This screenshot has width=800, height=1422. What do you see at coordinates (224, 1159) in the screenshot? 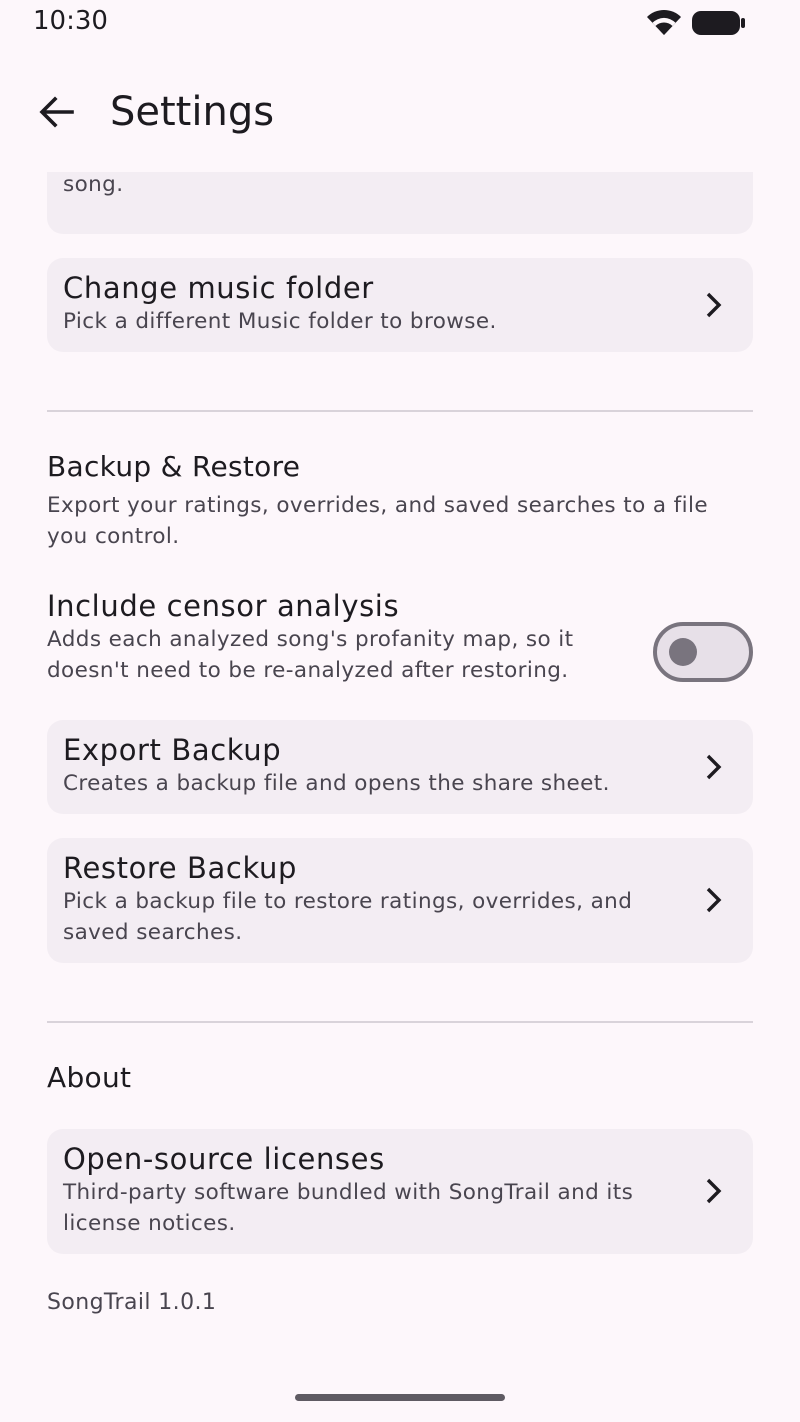
I see `open-source-licenses-title: Open-source licenses` at bounding box center [224, 1159].